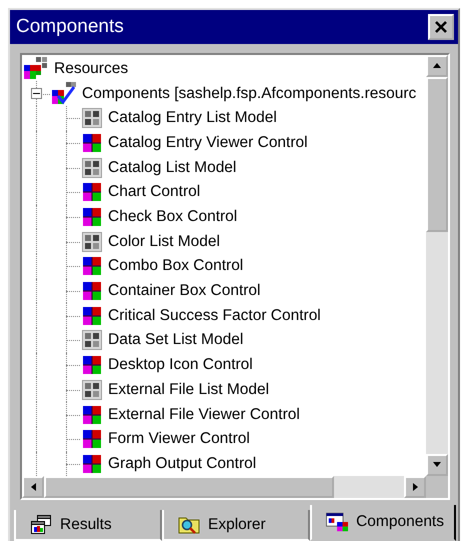 The height and width of the screenshot is (541, 464). I want to click on window-title: Components, so click(70, 27).